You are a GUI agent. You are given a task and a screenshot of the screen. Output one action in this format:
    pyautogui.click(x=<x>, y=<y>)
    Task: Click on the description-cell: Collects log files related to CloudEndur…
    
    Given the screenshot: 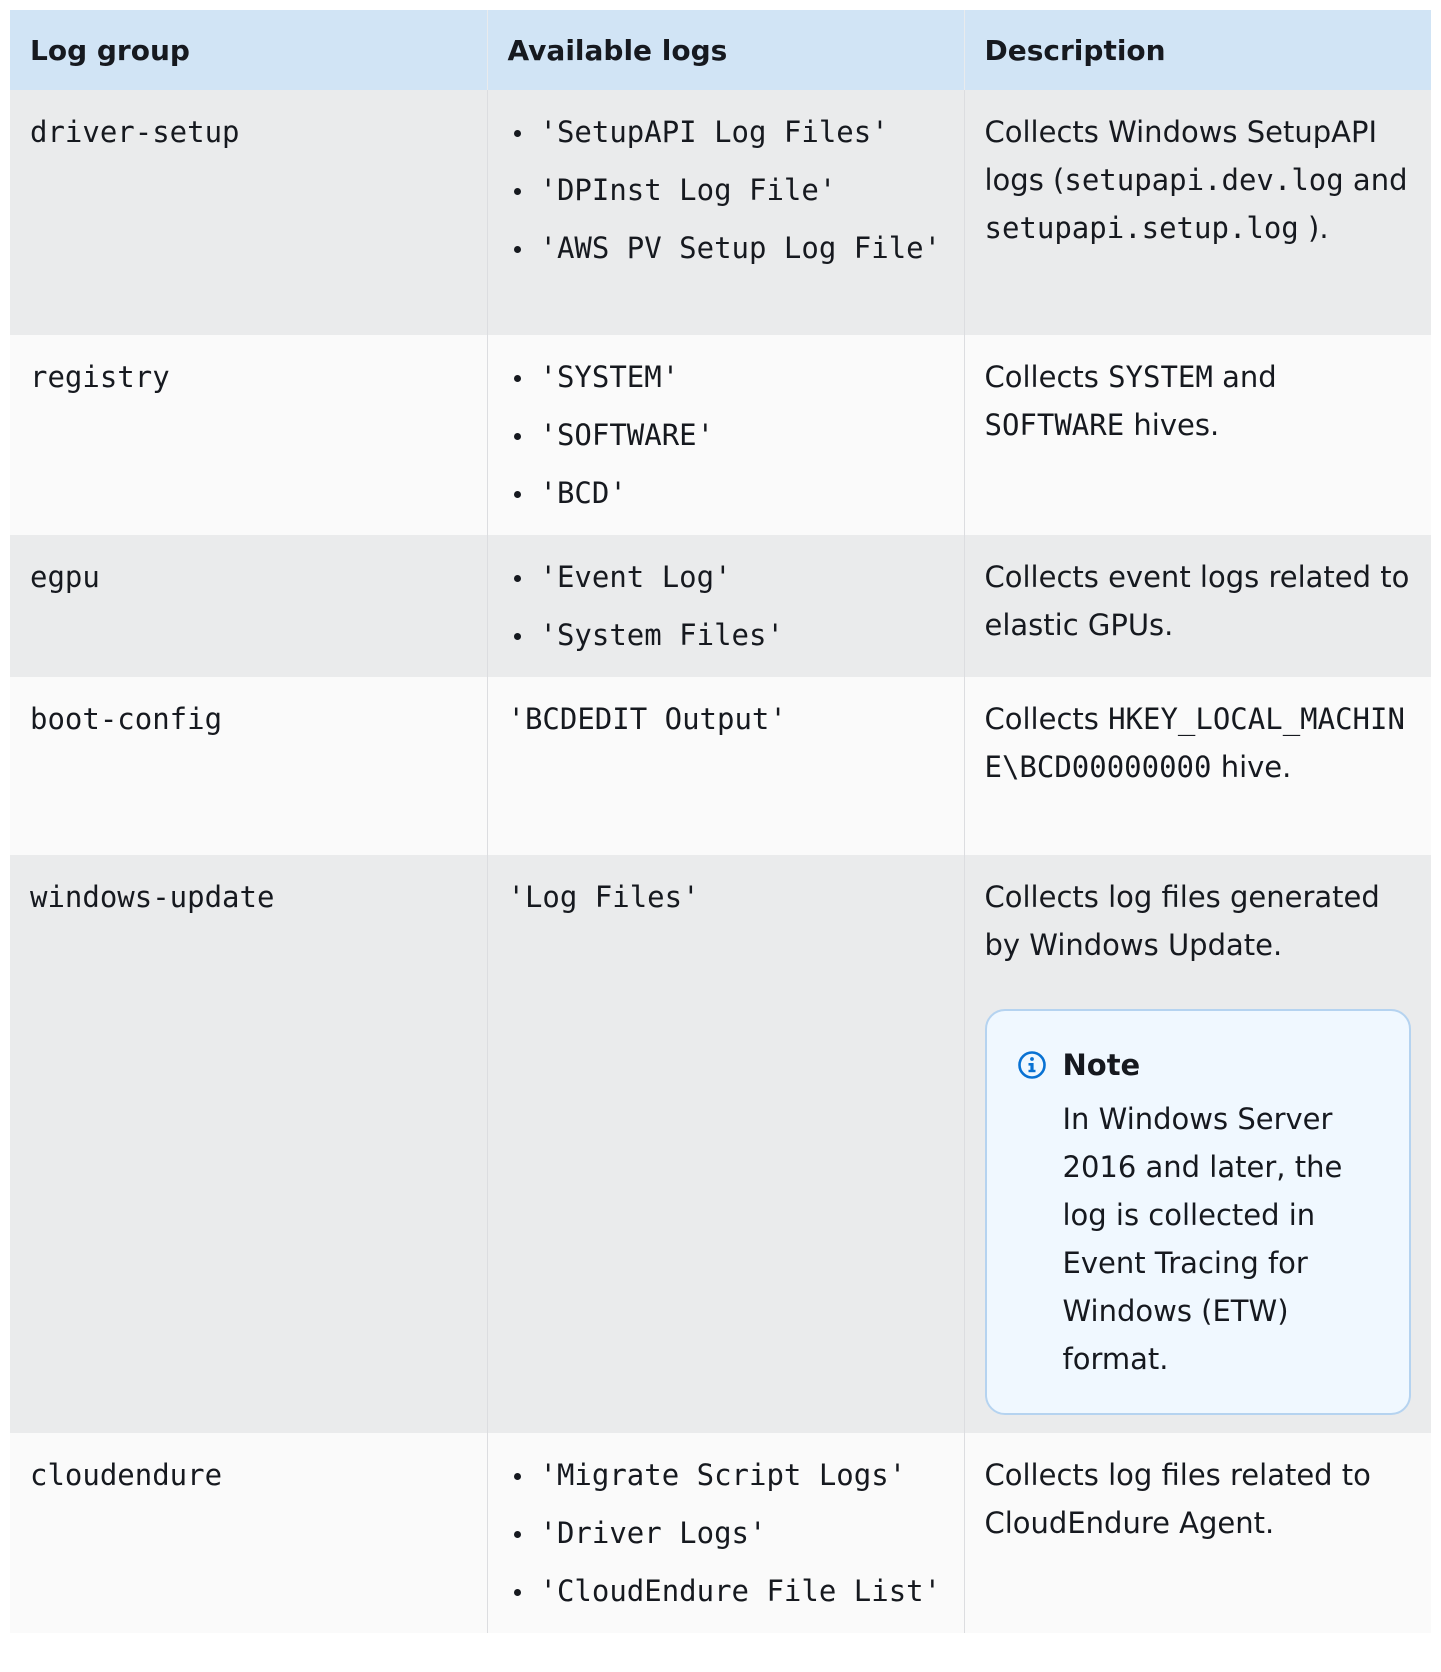 What is the action you would take?
    pyautogui.click(x=1197, y=1533)
    